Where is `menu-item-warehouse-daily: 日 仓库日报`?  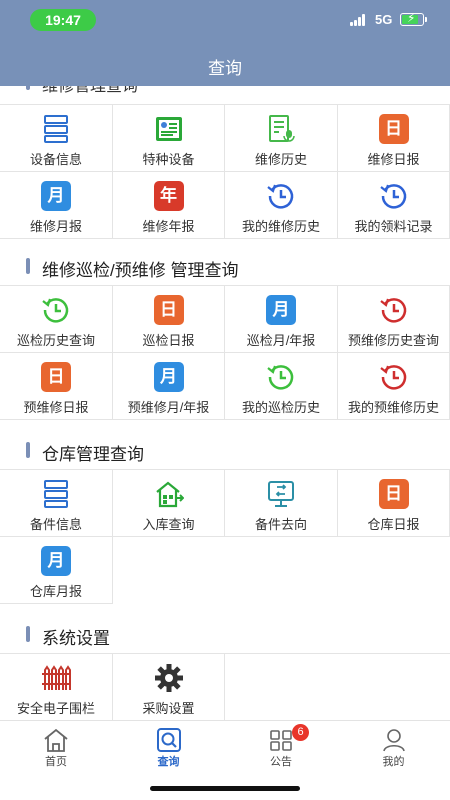 menu-item-warehouse-daily: 日 仓库日报 is located at coordinates (393, 503).